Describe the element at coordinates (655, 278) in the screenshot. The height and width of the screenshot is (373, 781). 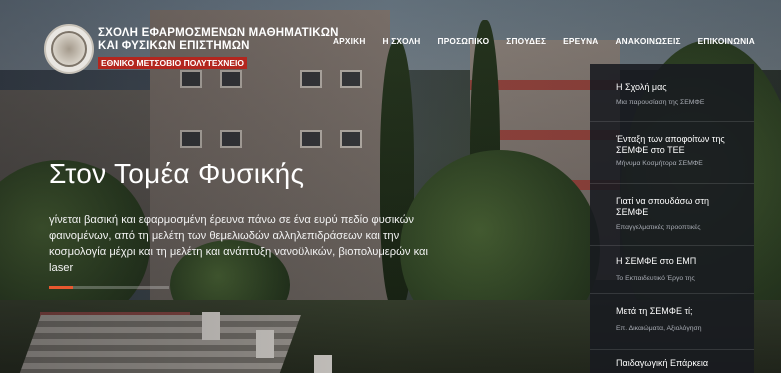
I see `sidebar-item-subtitle: Το Εκπαιδευτικό Έργο της` at that location.